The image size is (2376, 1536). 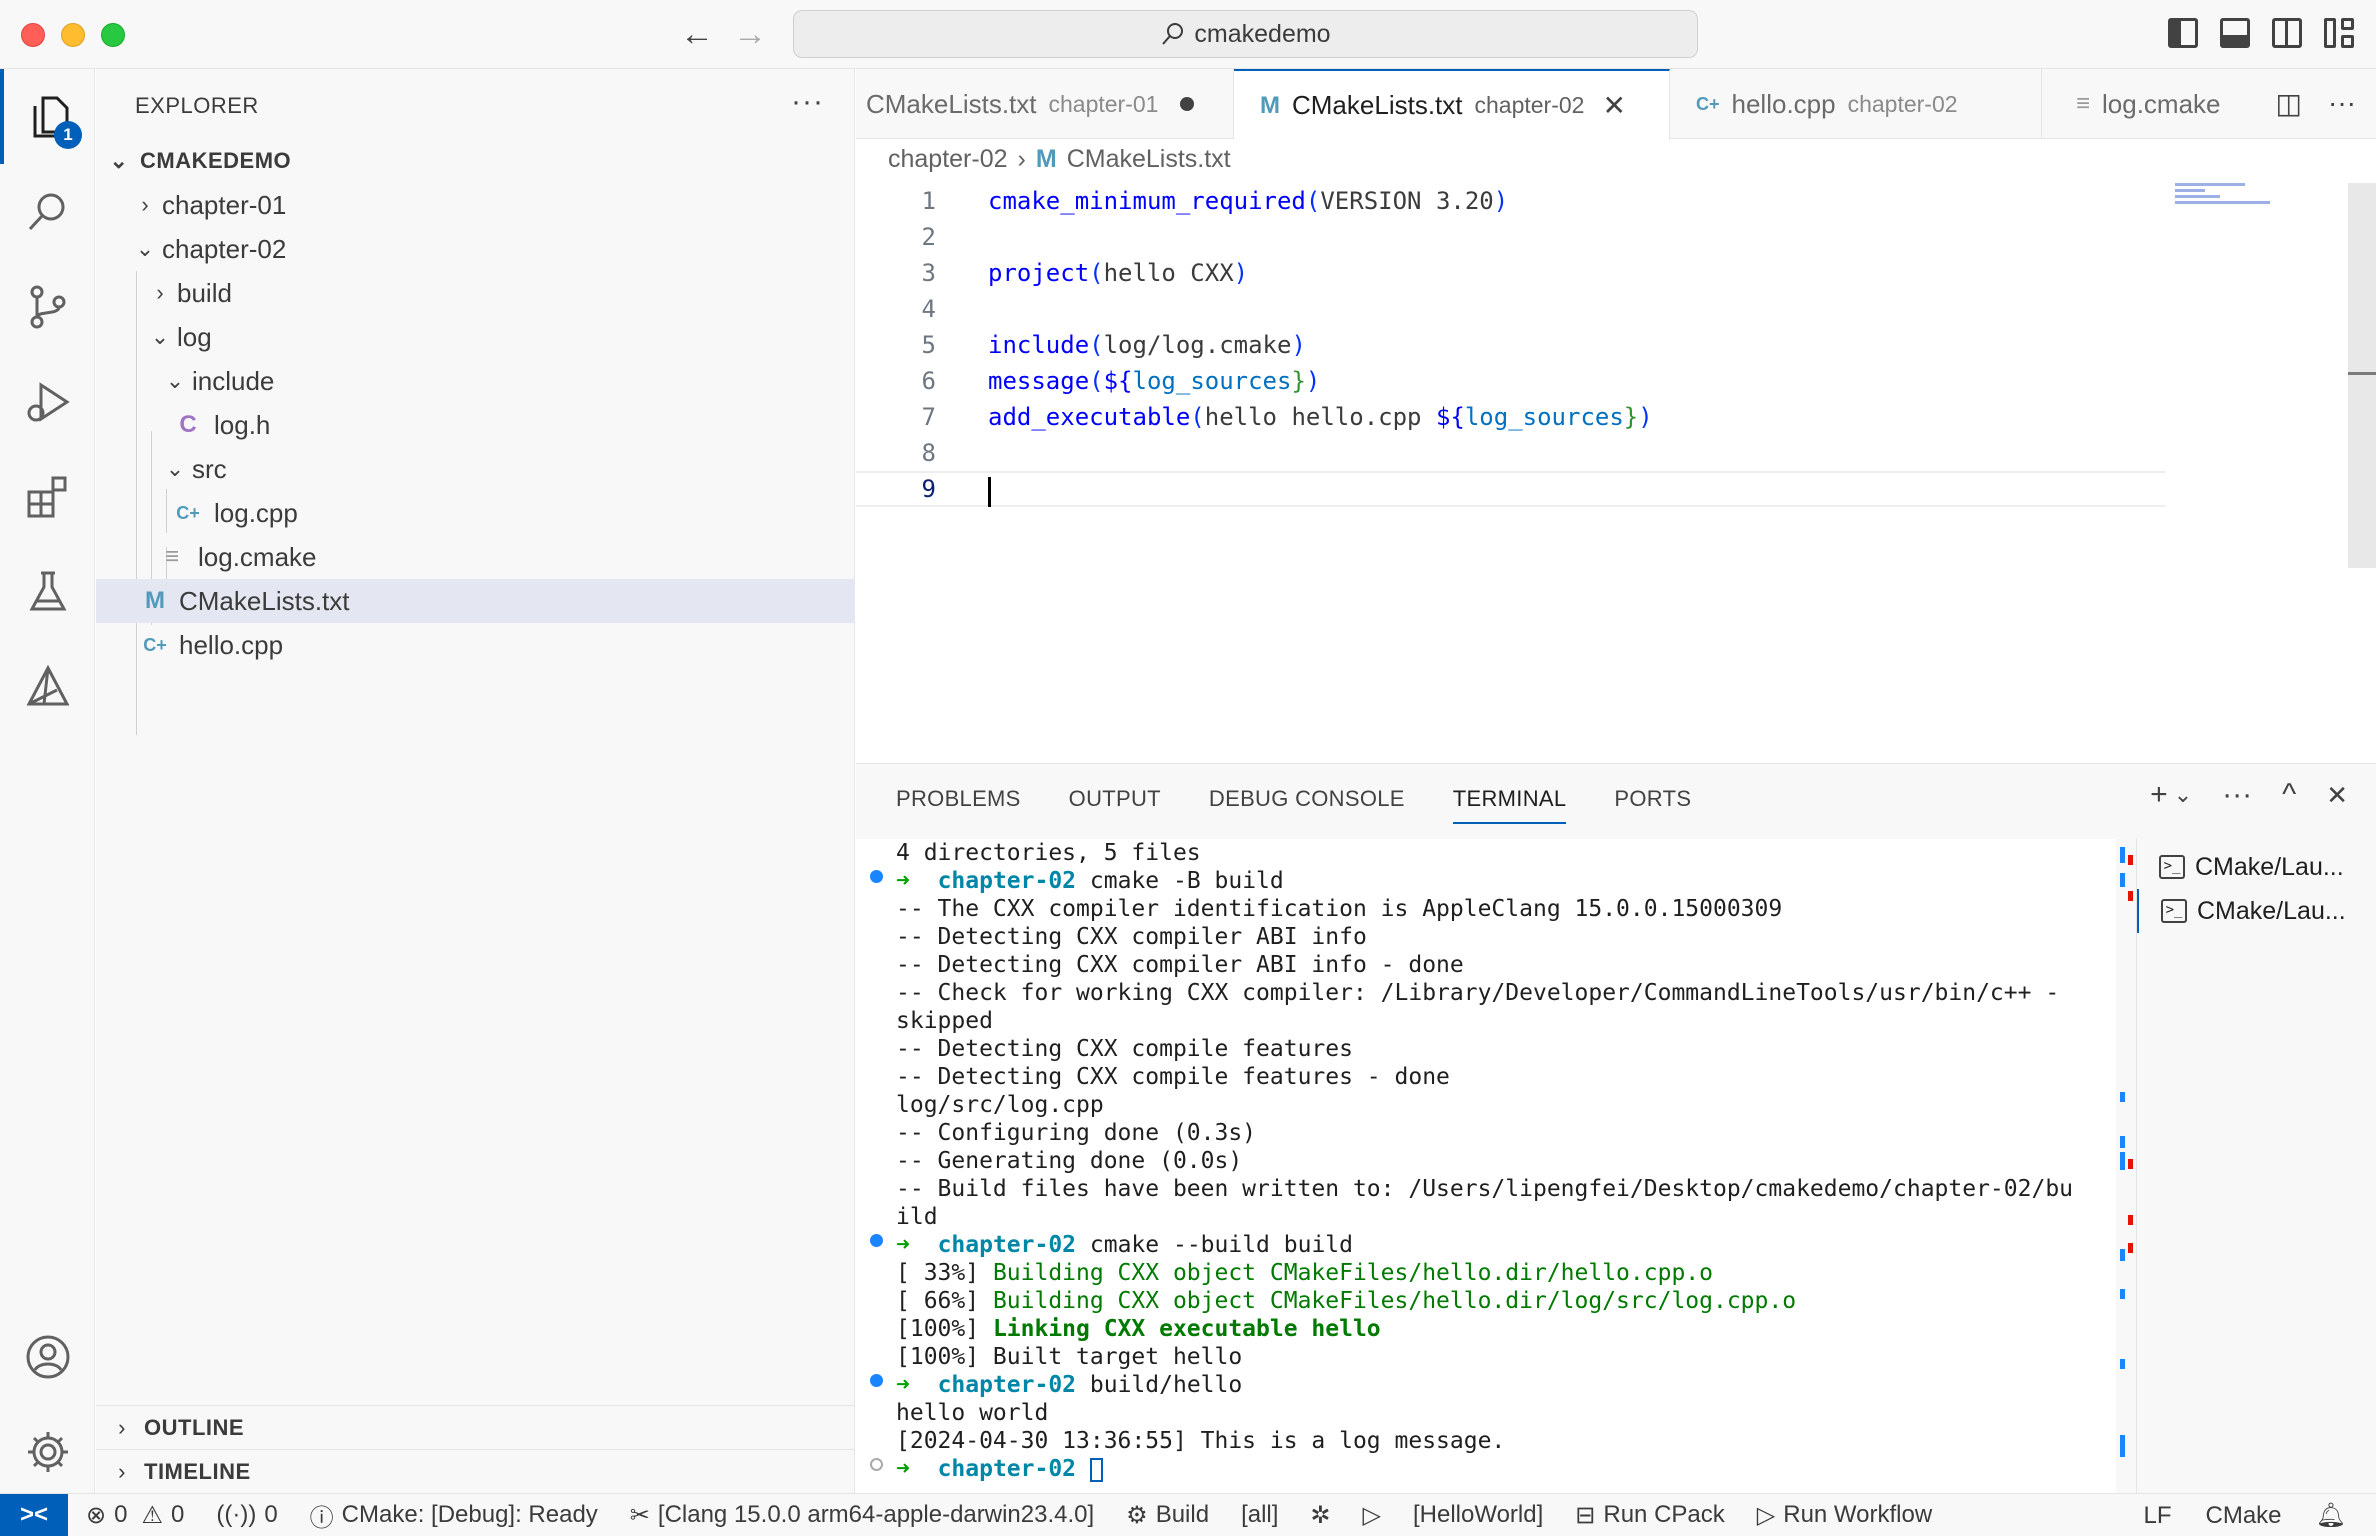 What do you see at coordinates (2172, 867) in the screenshot?
I see `terminal-icon: >_` at bounding box center [2172, 867].